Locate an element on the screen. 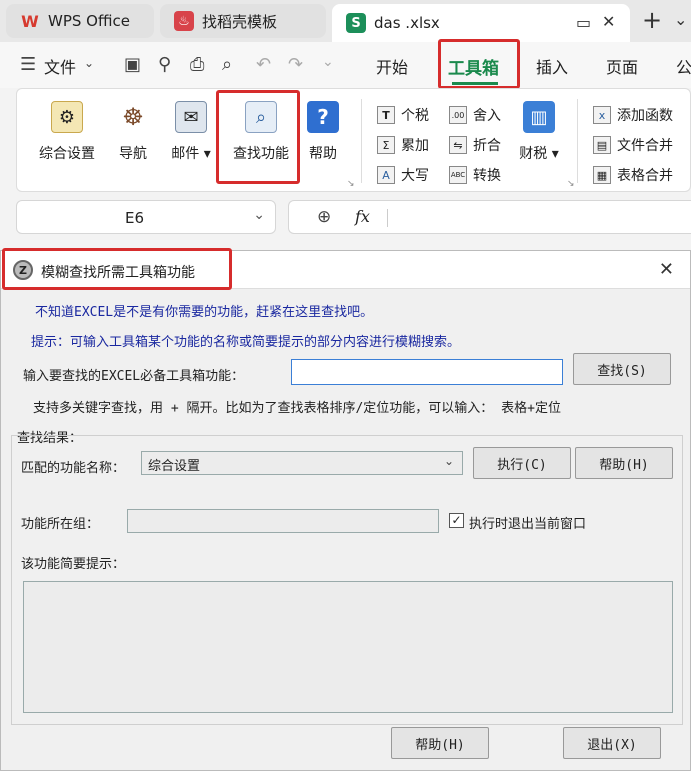 The width and height of the screenshot is (691, 771). transform-item: ABC 转换 is located at coordinates (475, 175).